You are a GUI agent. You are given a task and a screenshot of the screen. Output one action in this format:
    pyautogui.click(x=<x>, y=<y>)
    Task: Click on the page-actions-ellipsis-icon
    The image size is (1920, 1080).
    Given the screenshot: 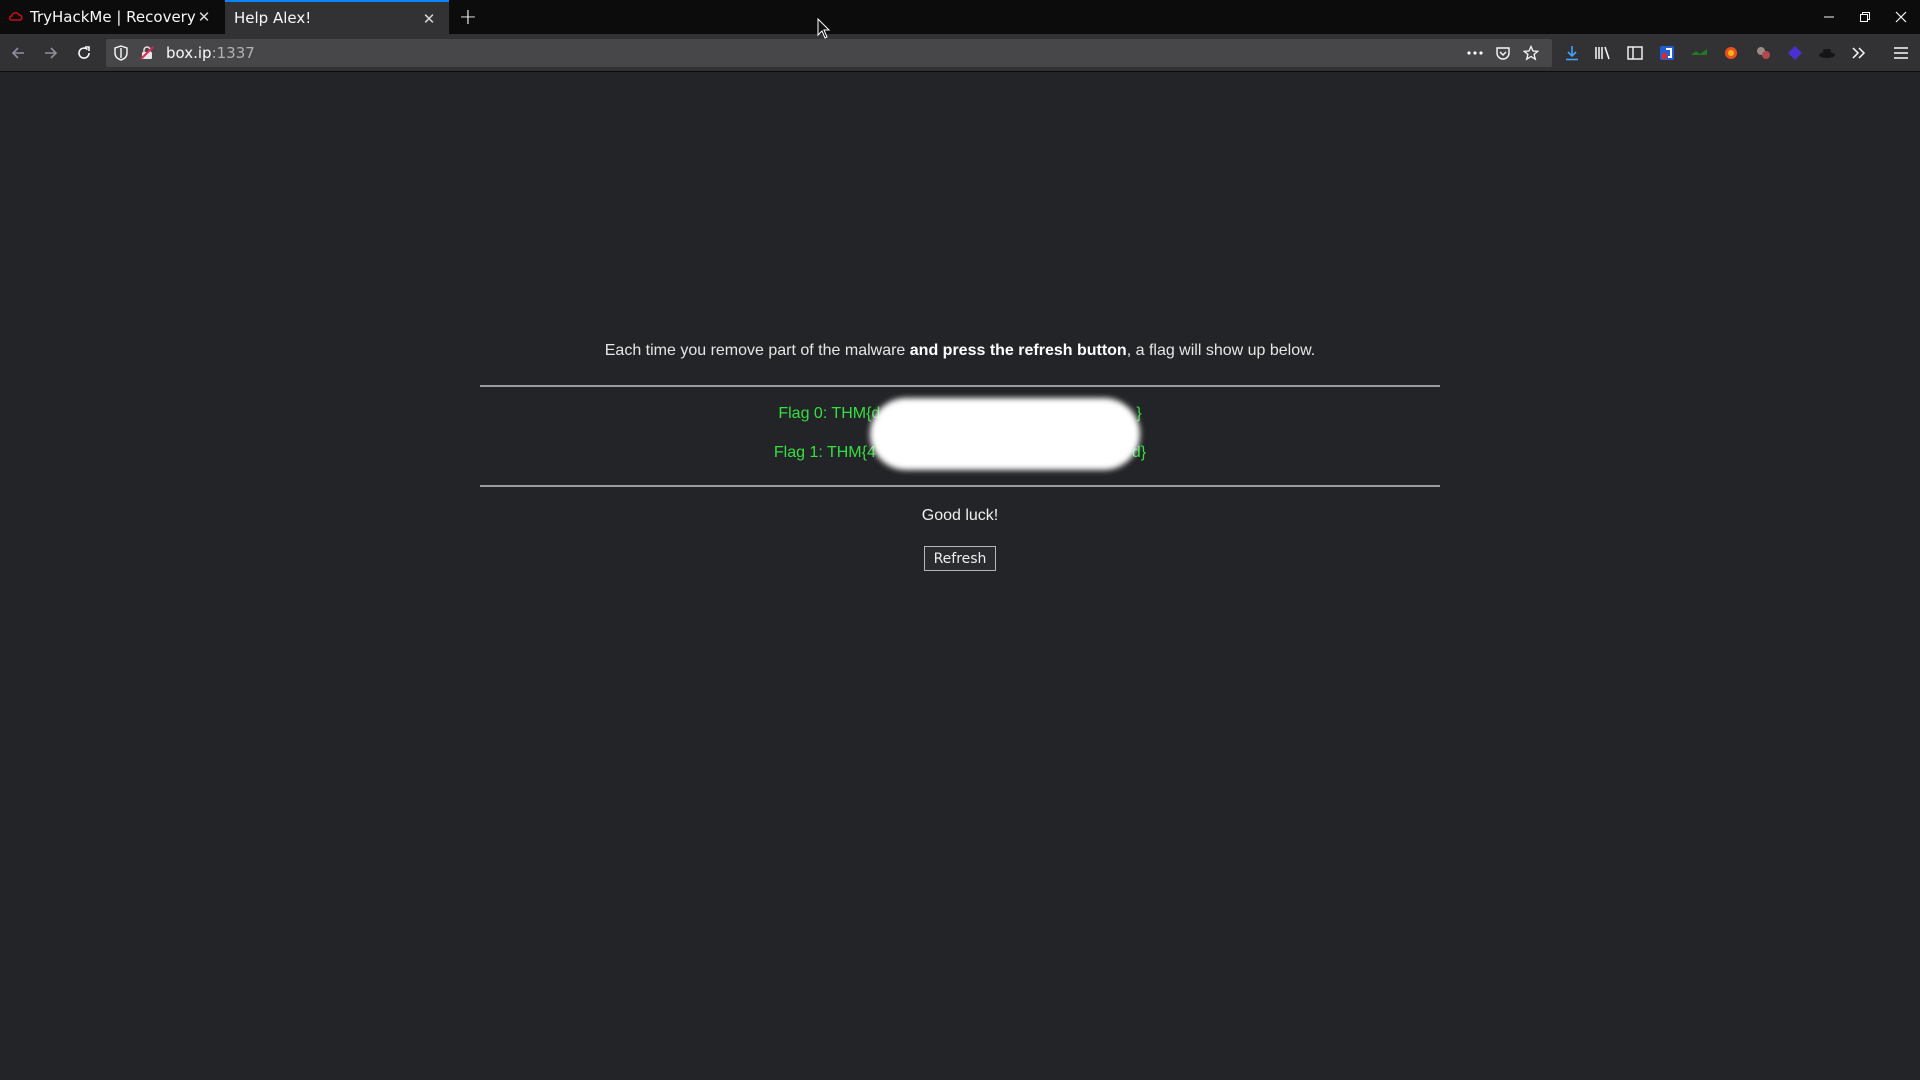 What is the action you would take?
    pyautogui.click(x=1475, y=53)
    